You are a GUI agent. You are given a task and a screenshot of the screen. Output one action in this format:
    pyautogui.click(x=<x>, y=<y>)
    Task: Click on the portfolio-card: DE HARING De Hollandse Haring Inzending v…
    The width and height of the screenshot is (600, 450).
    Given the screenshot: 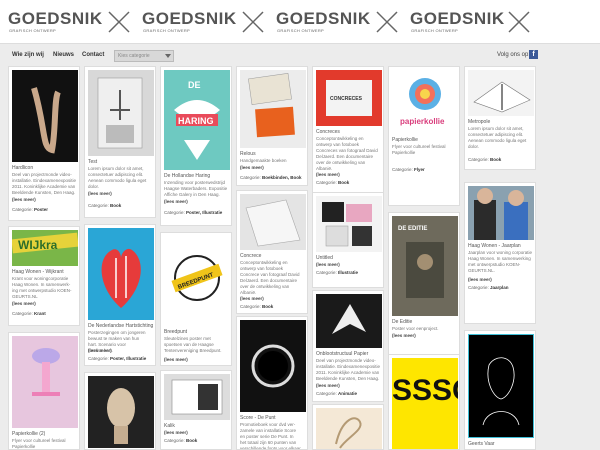 What is the action you would take?
    pyautogui.click(x=196, y=146)
    